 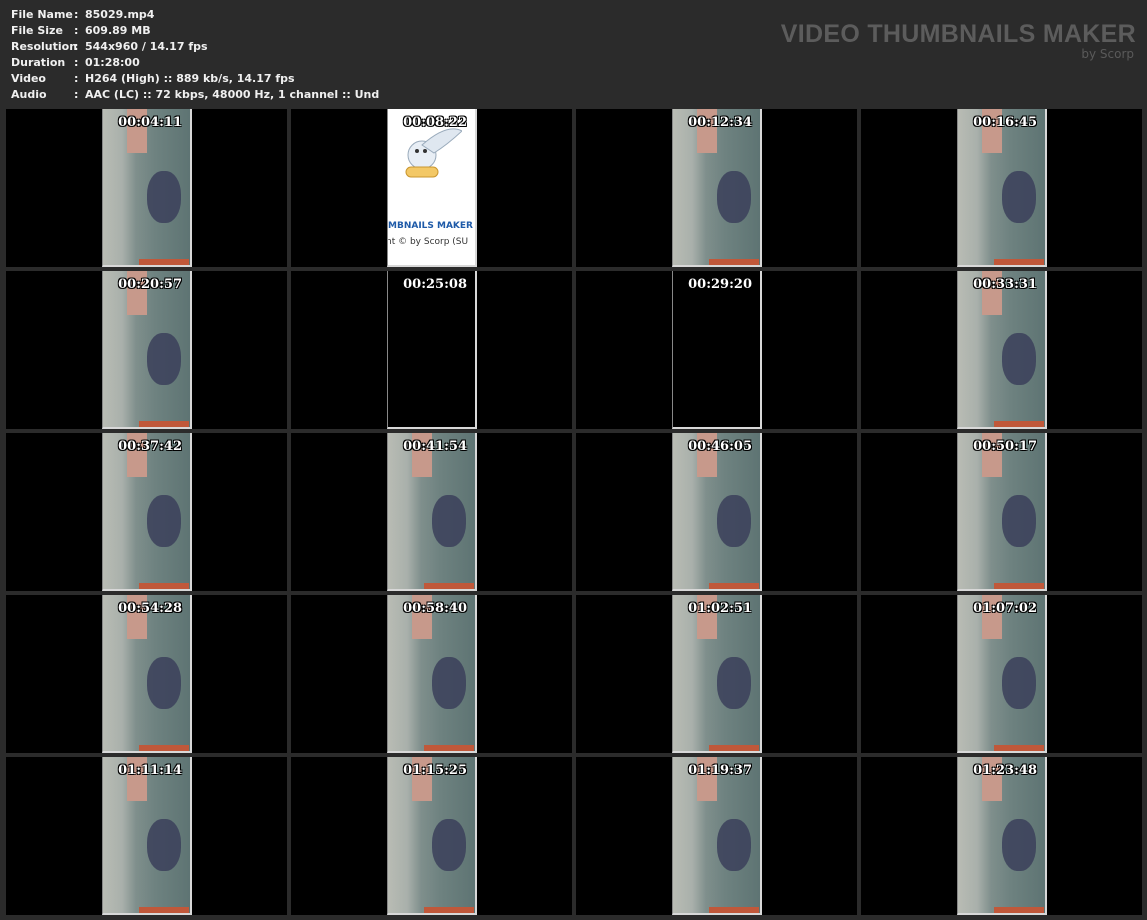 I want to click on timestamp: 00:46:05, so click(x=720, y=446).